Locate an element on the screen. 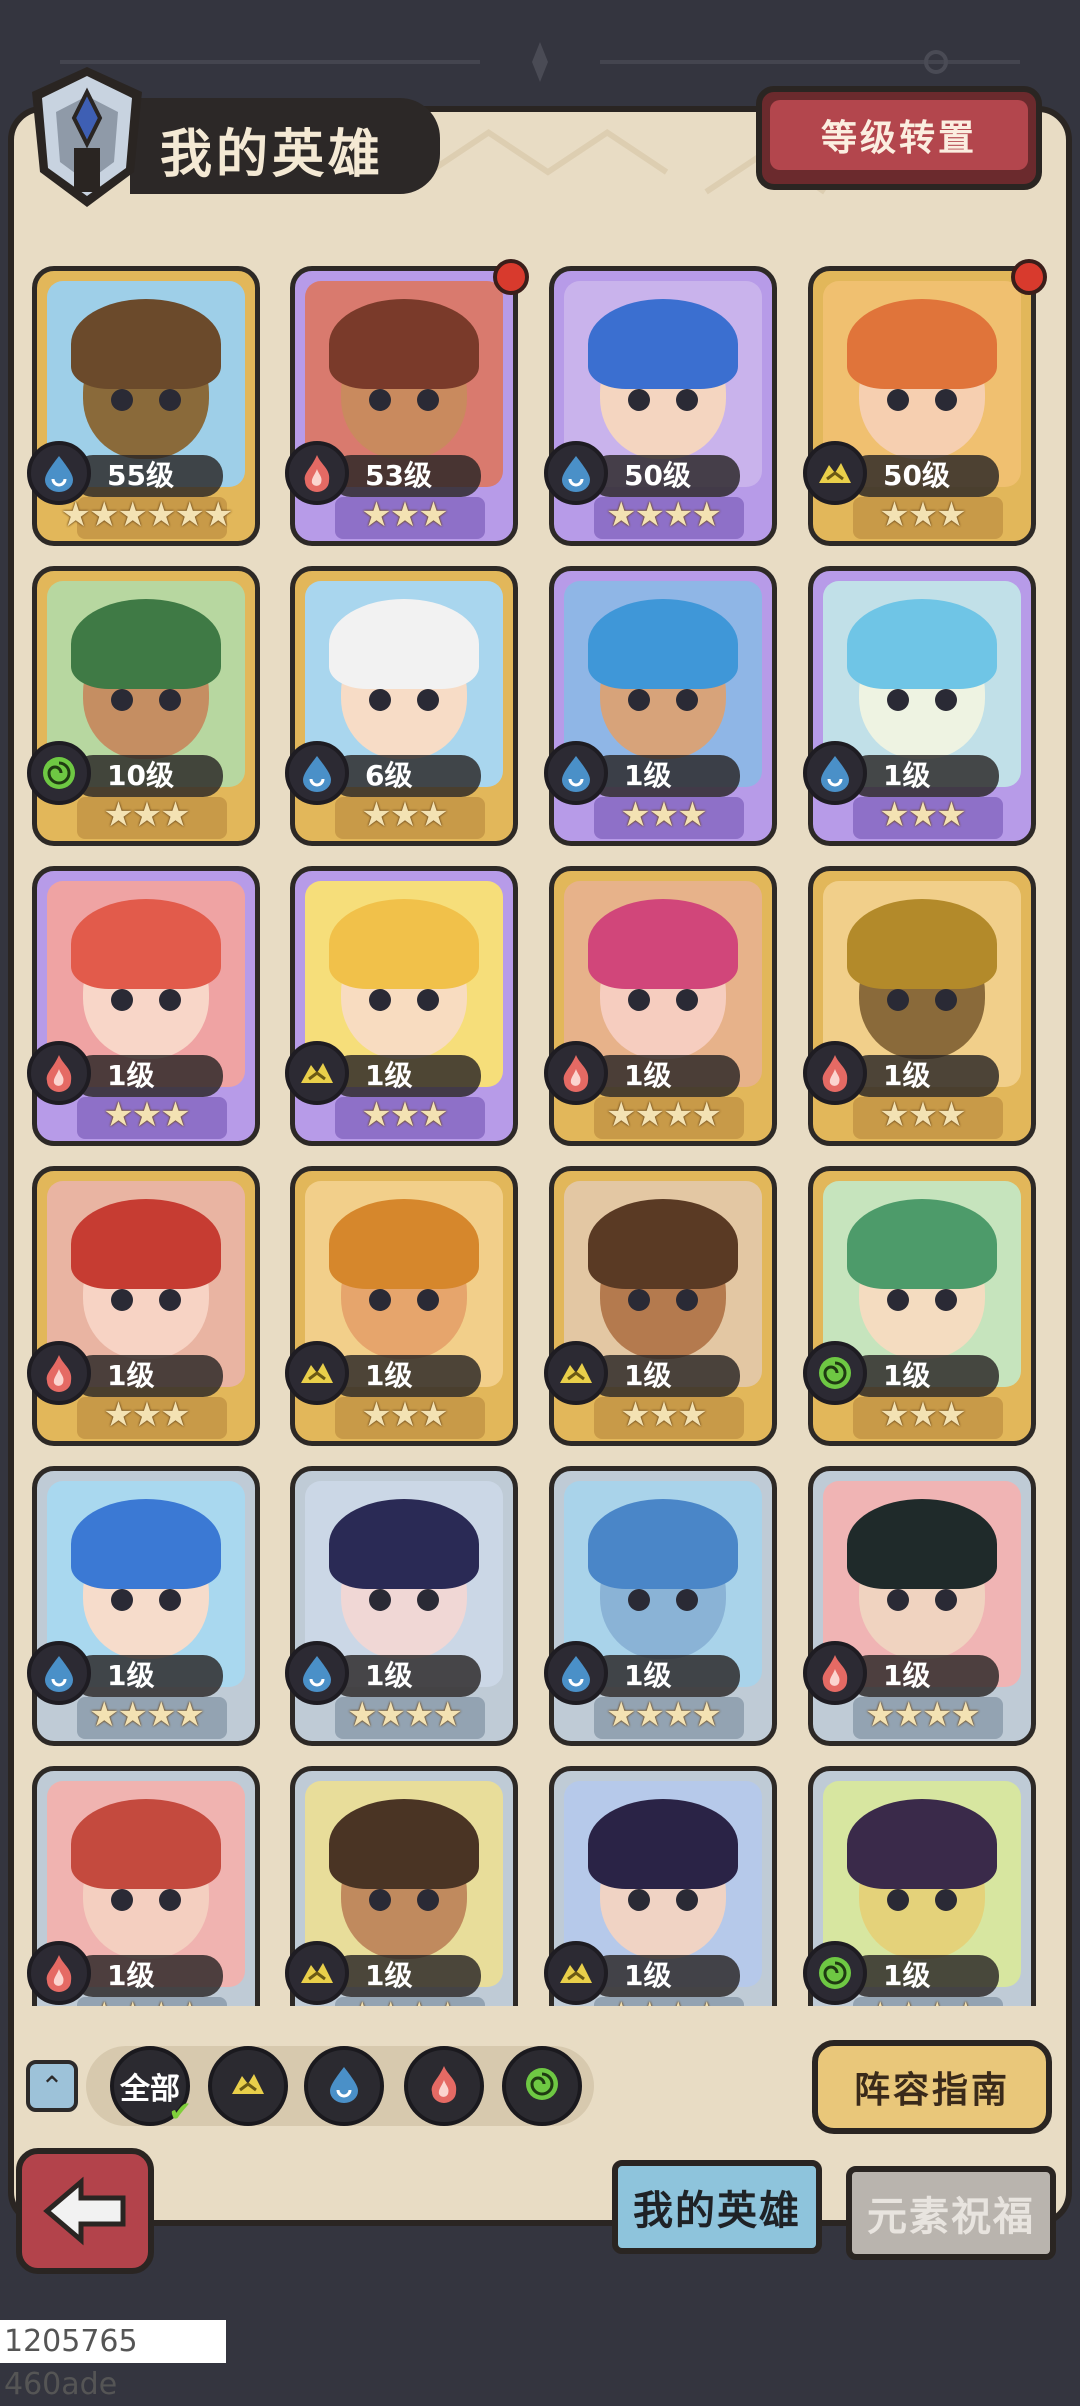  hero-card: 10级 ★★★ is located at coordinates (143, 706).